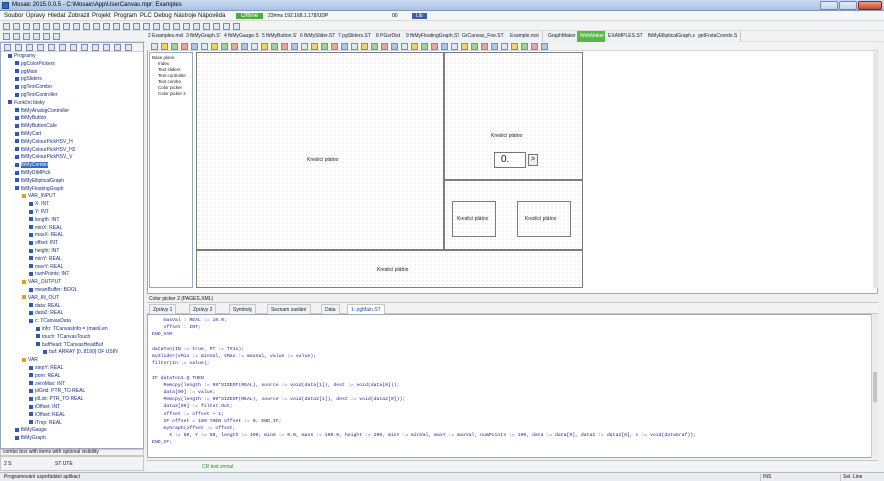  I want to click on tree-item: buf: ARRAY [0..8190] OF USIN, so click(80, 352).